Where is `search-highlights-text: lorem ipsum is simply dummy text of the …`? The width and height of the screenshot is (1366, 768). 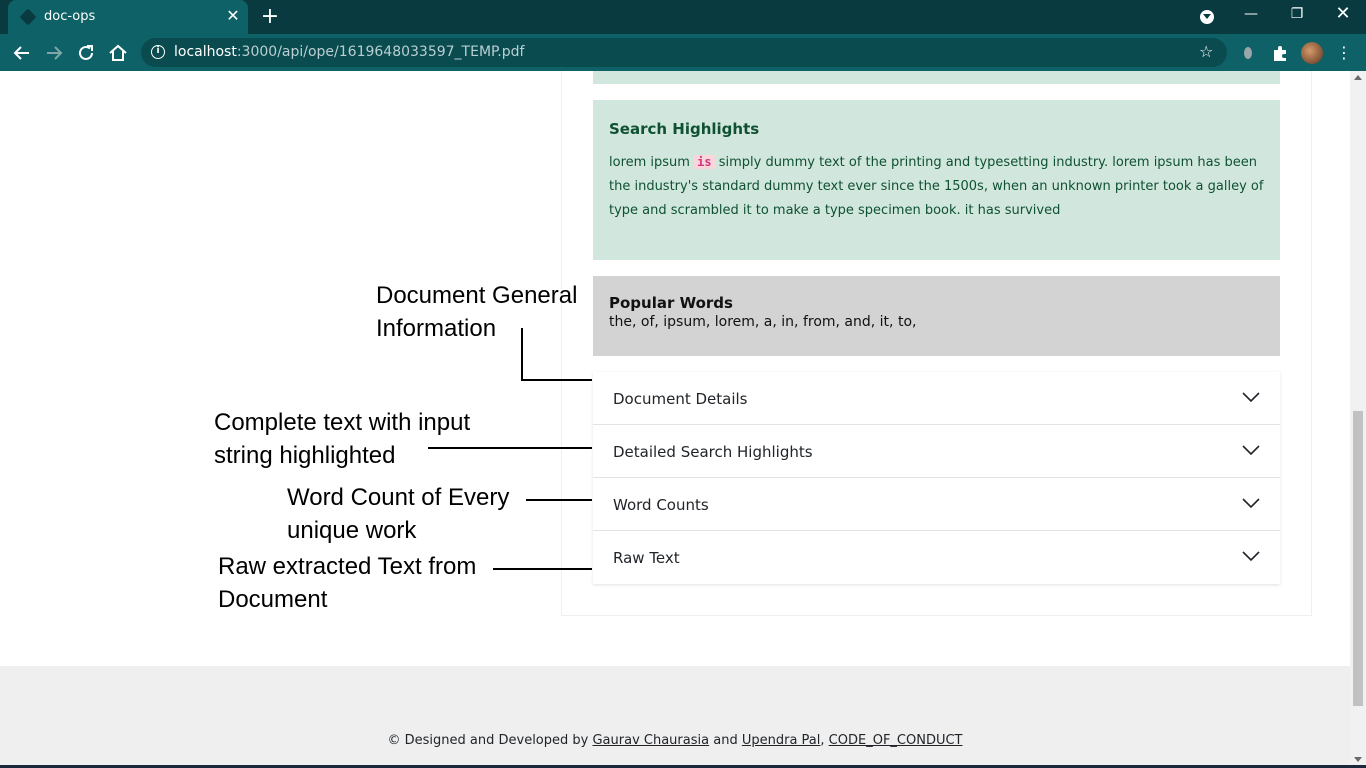 search-highlights-text: lorem ipsum is simply dummy text of the … is located at coordinates (936, 186).